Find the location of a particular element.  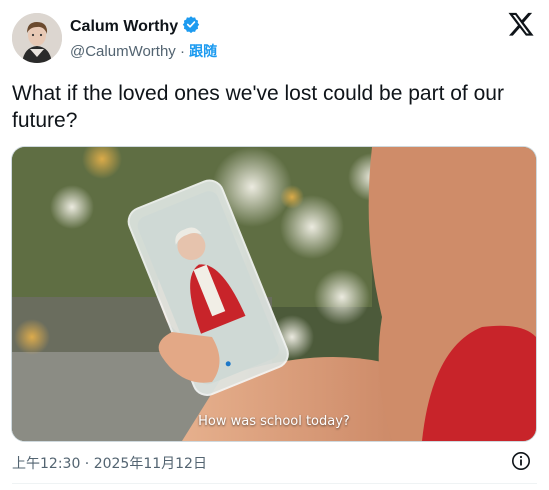

follow-button: 跟随 is located at coordinates (203, 52).